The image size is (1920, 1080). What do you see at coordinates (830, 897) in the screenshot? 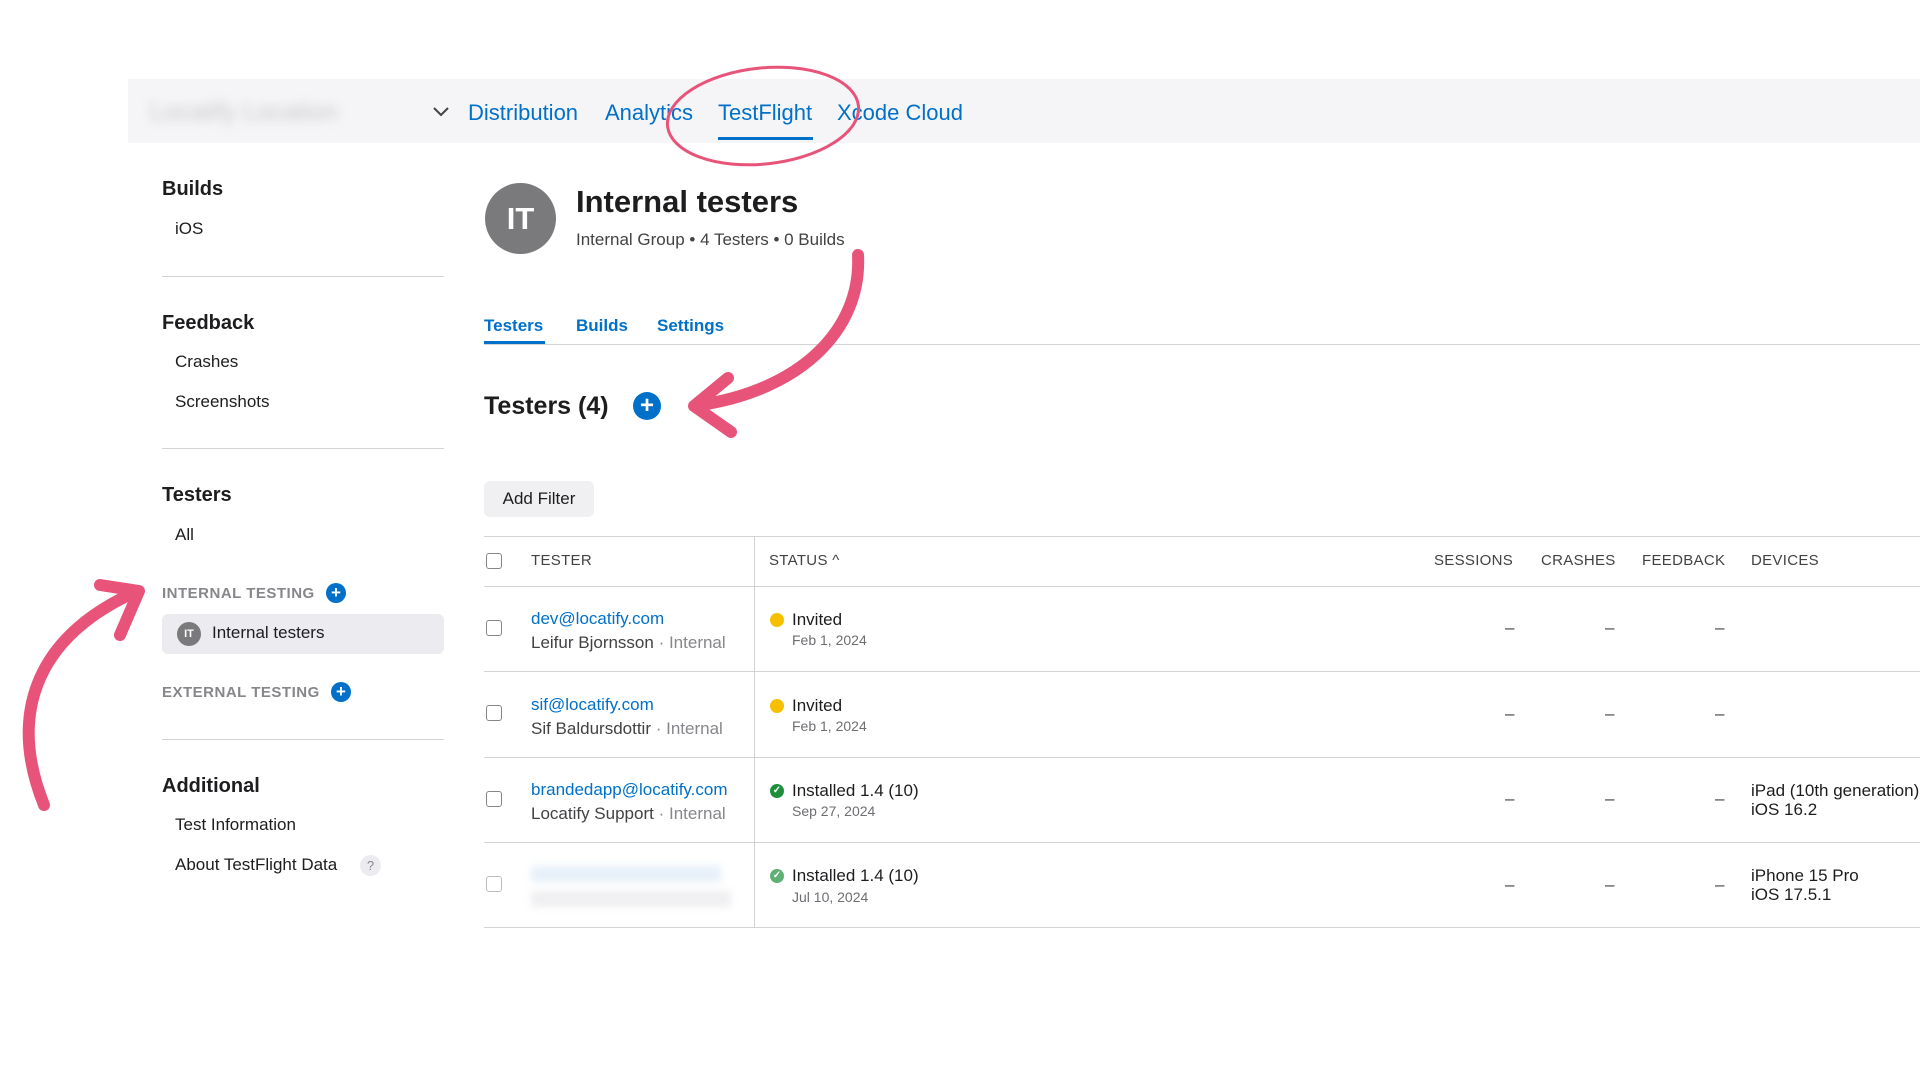
I see `status-date: Jul 10, 2024` at bounding box center [830, 897].